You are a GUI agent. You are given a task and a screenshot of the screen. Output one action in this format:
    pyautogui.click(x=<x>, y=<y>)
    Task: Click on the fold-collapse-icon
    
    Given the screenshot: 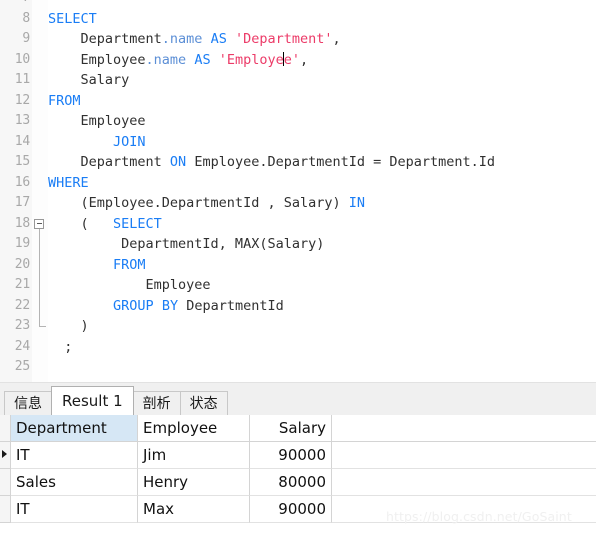 What is the action you would take?
    pyautogui.click(x=39, y=223)
    